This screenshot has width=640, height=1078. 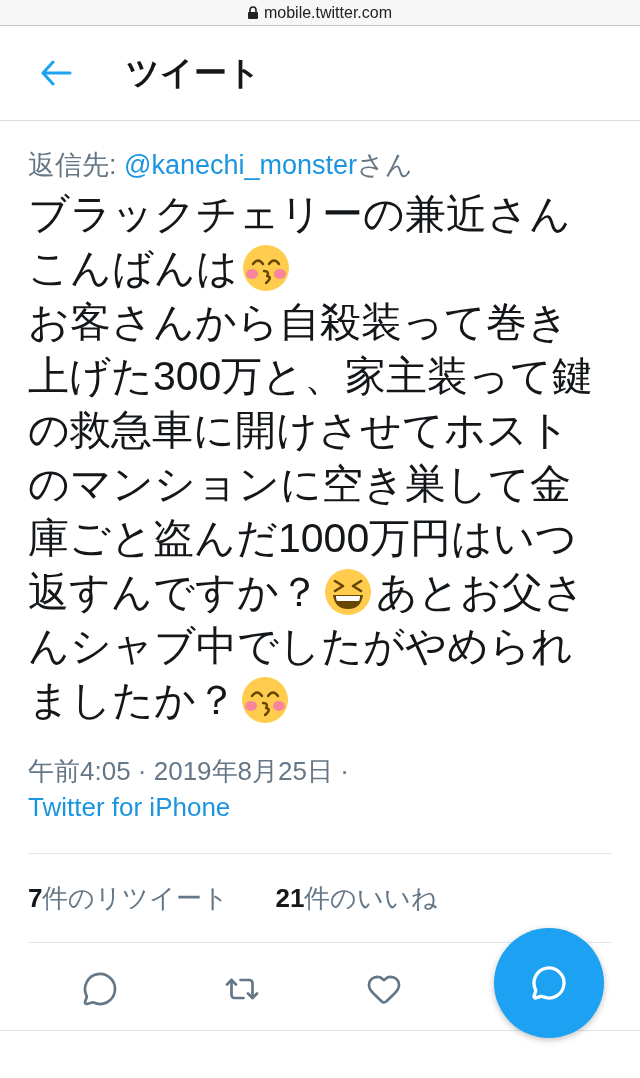 I want to click on retweet-count-link: 7件のリツイート, so click(x=129, y=898).